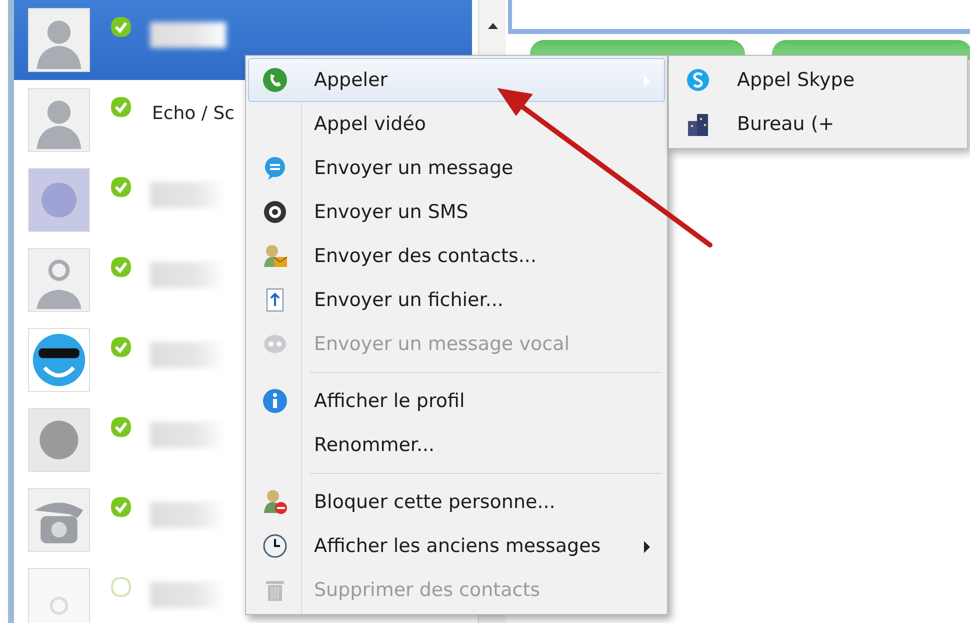 The height and width of the screenshot is (623, 970). Describe the element at coordinates (456, 80) in the screenshot. I see `menu-item: Appeler` at that location.